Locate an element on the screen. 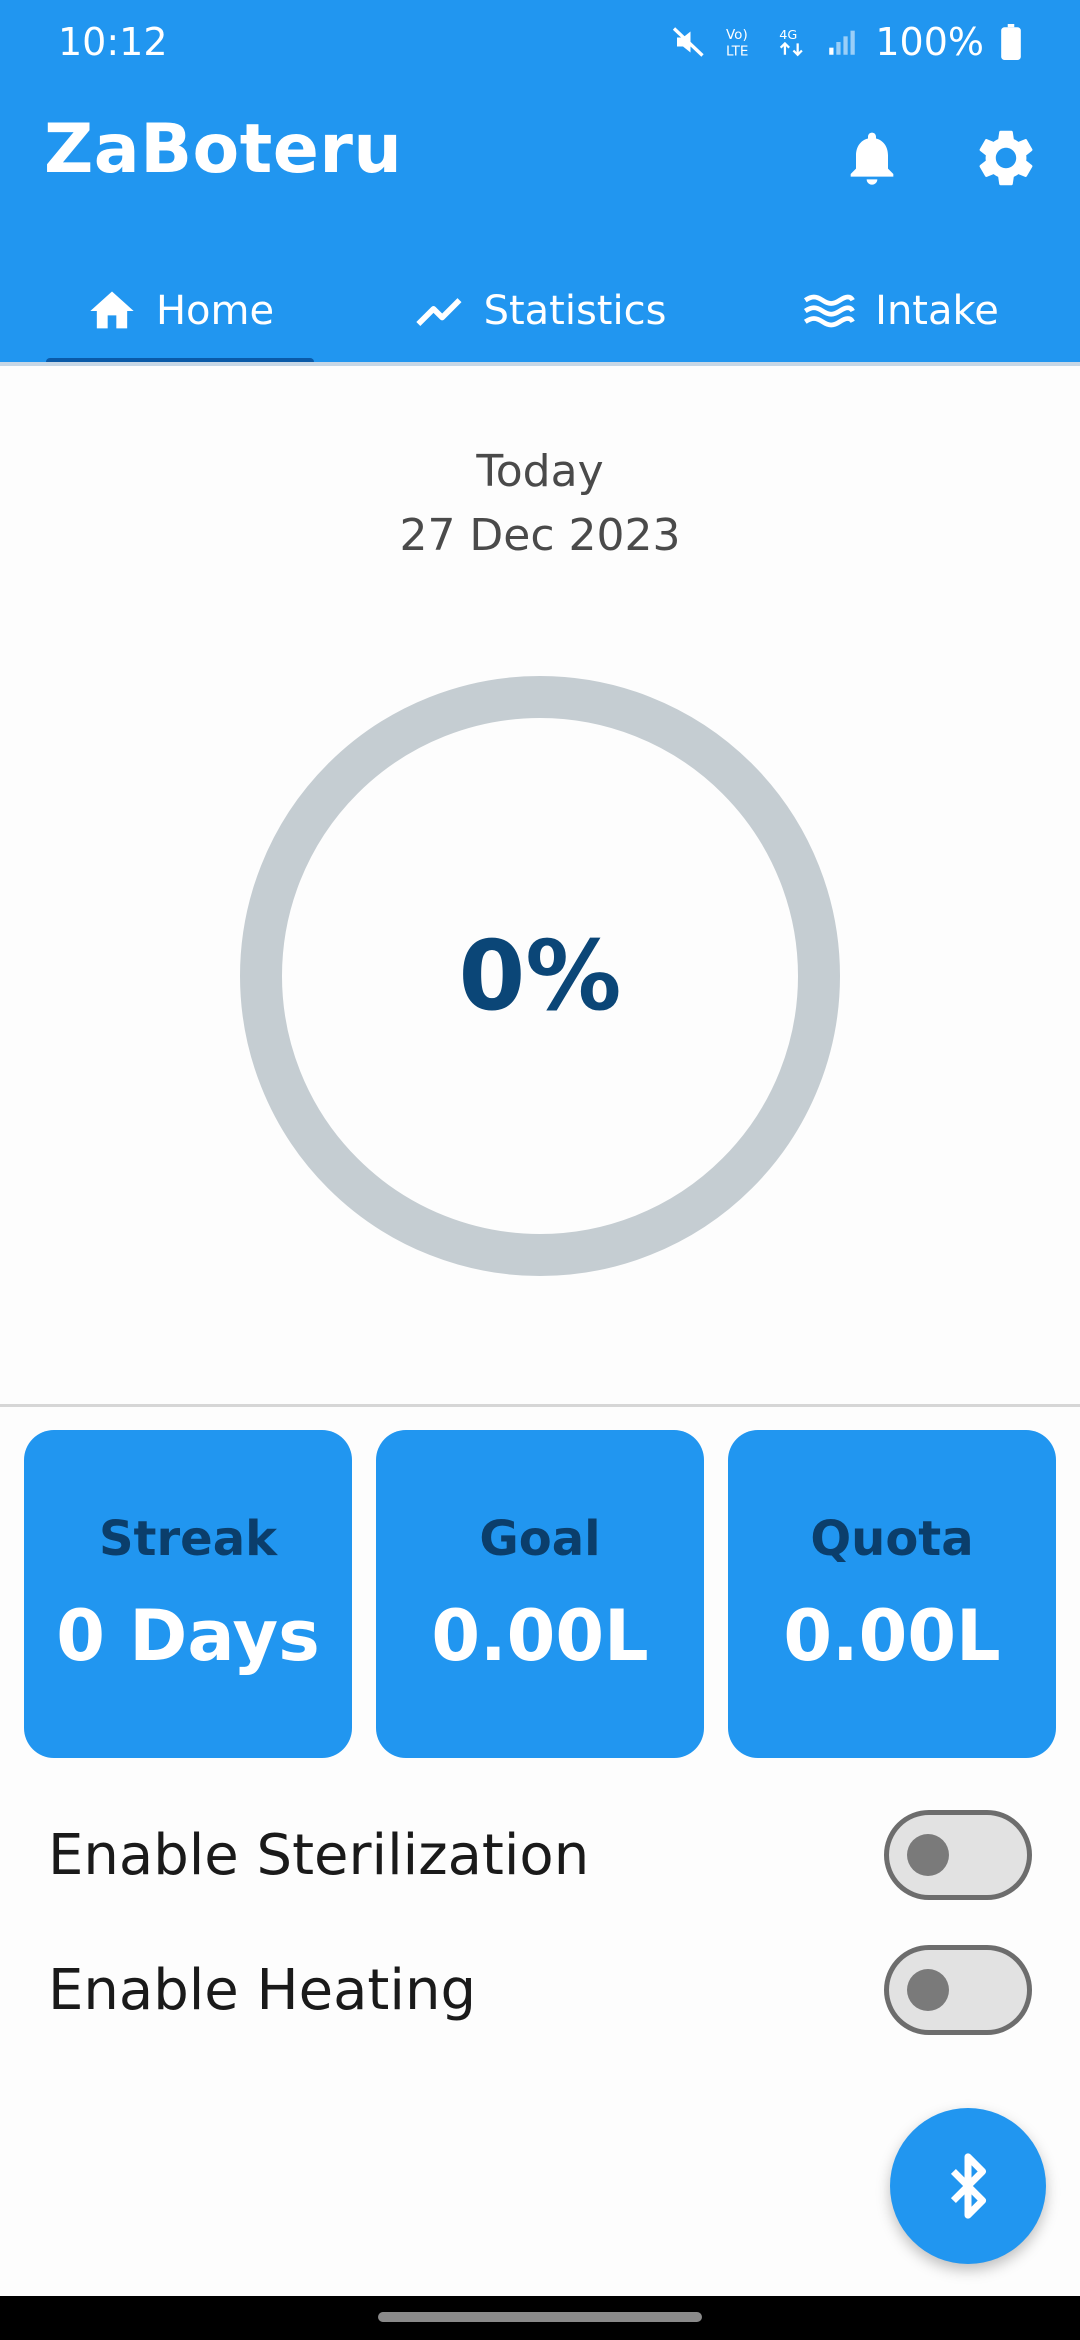 This screenshot has height=2340, width=1080. tab-bar: Home Statistics Intake is located at coordinates (540, 312).